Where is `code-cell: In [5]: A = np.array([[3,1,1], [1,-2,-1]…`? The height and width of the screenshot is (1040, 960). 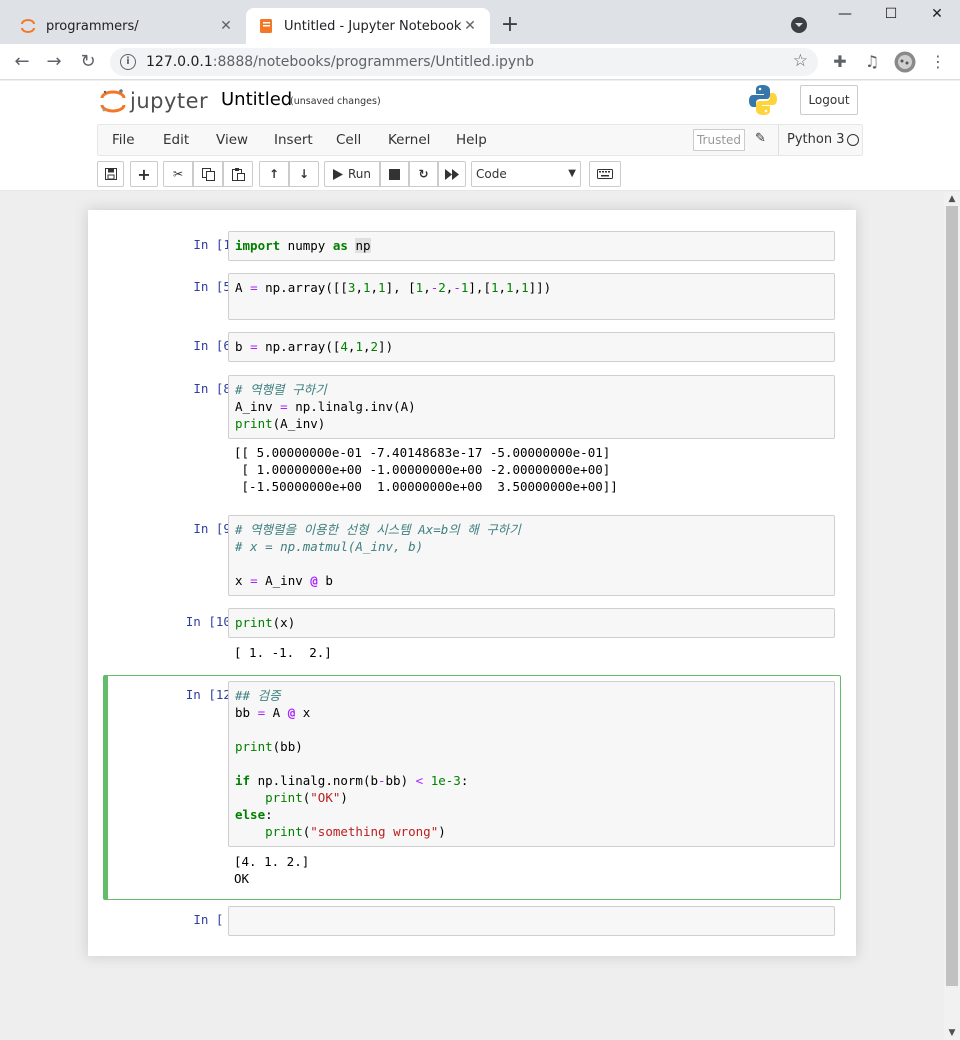 code-cell: In [5]: A = np.array([[3,1,1], [1,-2,-1]… is located at coordinates (472, 296).